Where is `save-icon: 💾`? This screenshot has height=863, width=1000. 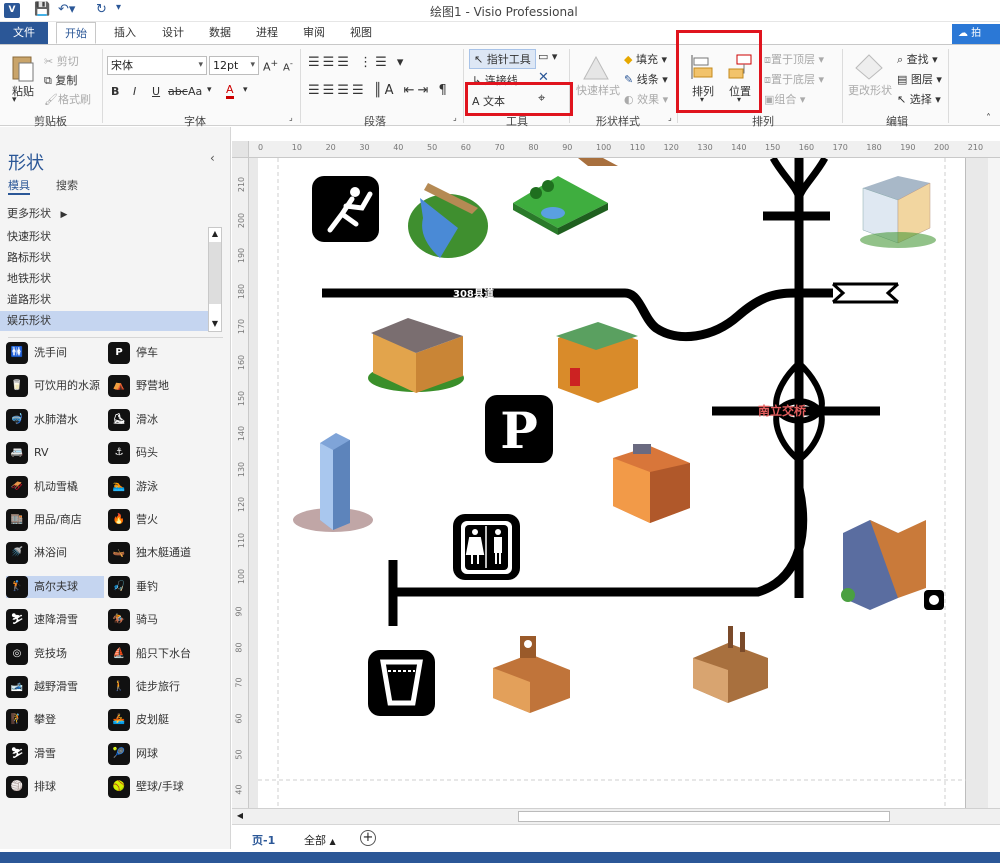 save-icon: 💾 is located at coordinates (42, 9).